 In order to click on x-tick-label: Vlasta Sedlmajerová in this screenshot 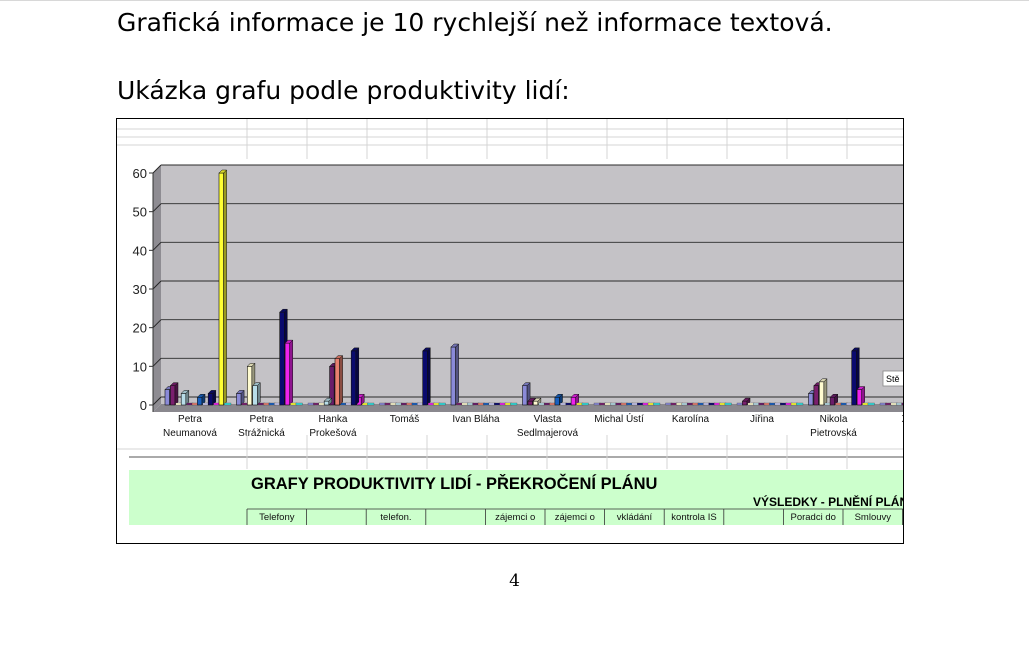, I will do `click(548, 426)`.